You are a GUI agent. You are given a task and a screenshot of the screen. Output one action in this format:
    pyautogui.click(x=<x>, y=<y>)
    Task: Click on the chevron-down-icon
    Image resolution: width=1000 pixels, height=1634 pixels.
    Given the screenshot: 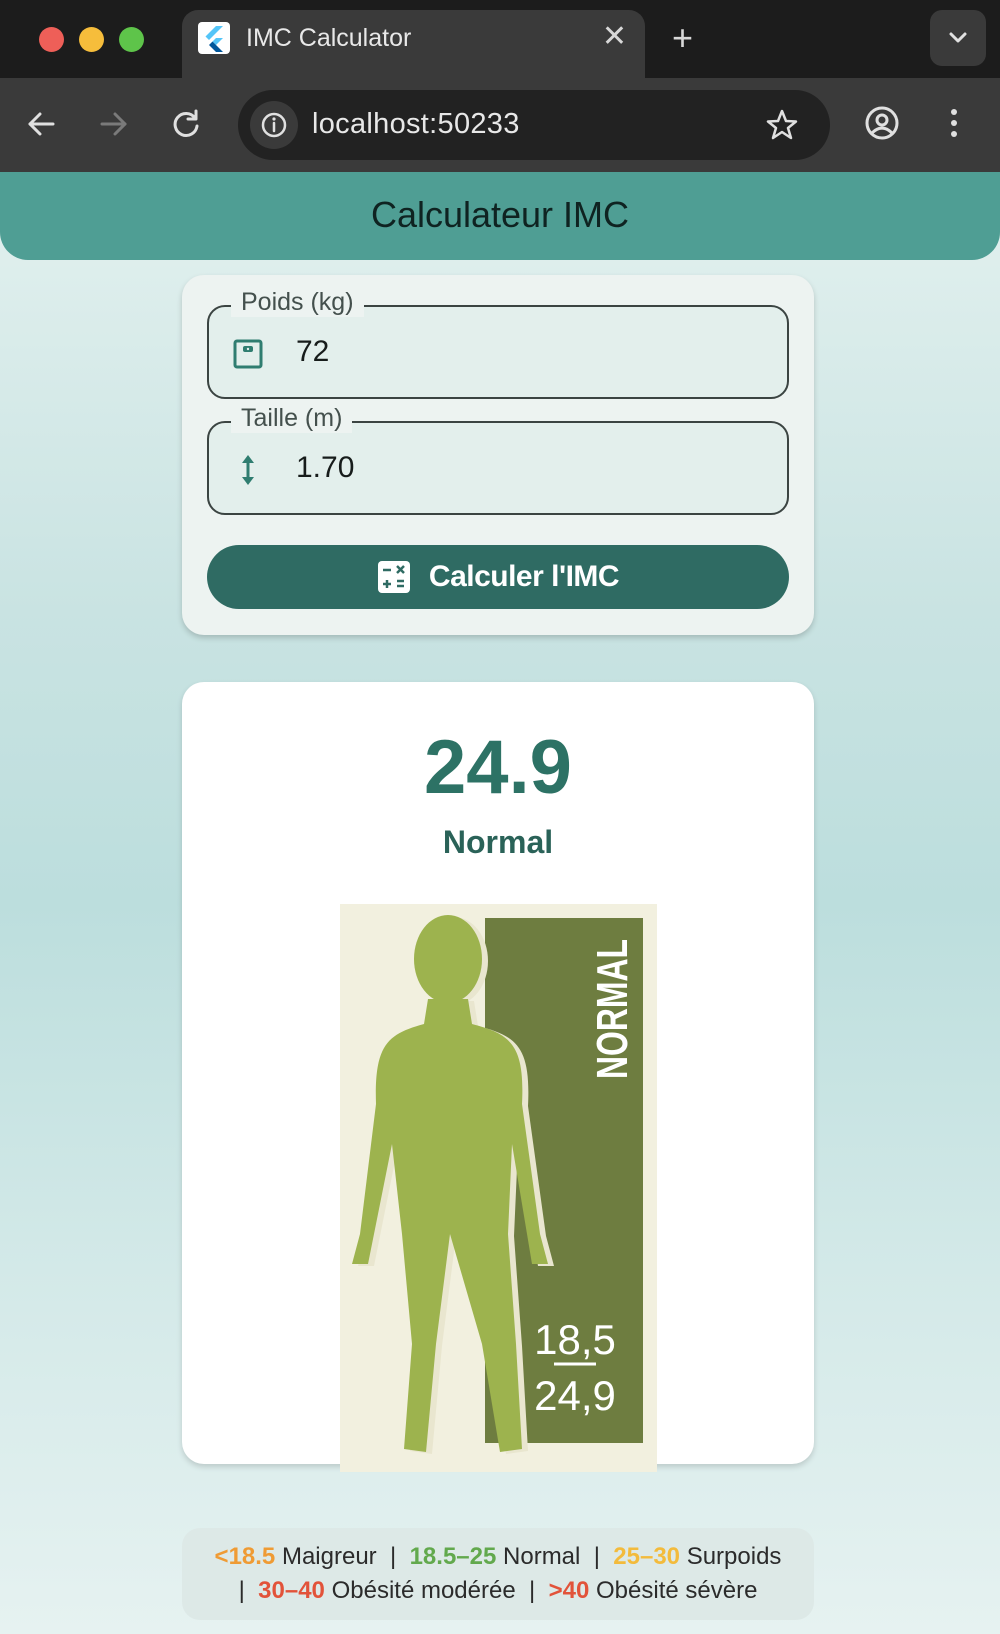 What is the action you would take?
    pyautogui.click(x=958, y=37)
    